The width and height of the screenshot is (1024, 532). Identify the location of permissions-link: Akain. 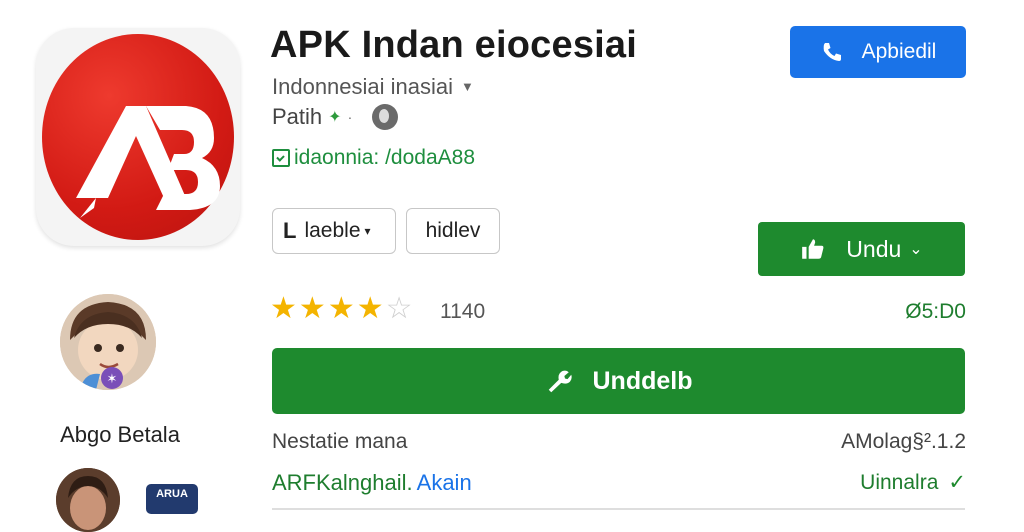
(444, 482).